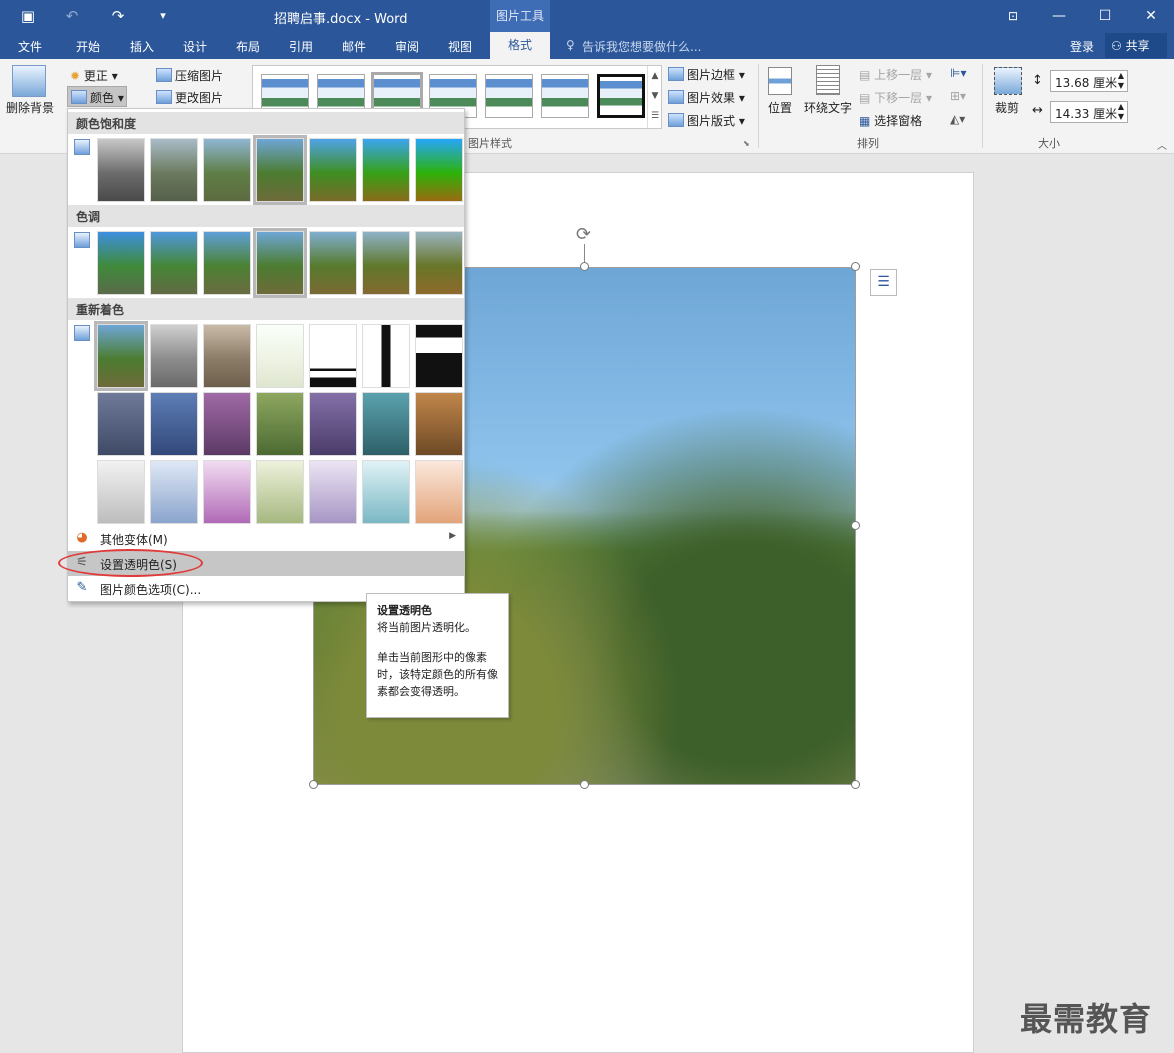 This screenshot has height=1053, width=1174. What do you see at coordinates (79, 97) in the screenshot?
I see `color-icon` at bounding box center [79, 97].